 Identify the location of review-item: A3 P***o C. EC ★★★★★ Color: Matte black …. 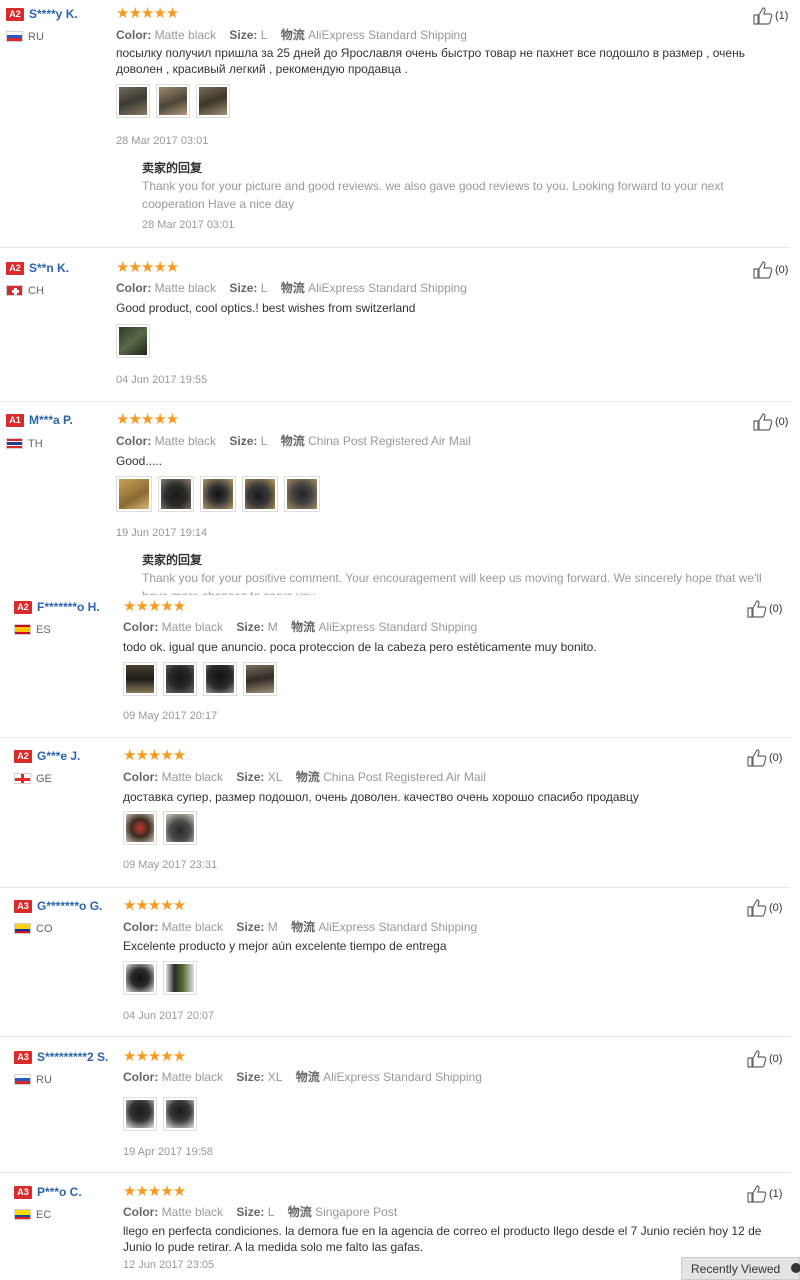
(400, 1226).